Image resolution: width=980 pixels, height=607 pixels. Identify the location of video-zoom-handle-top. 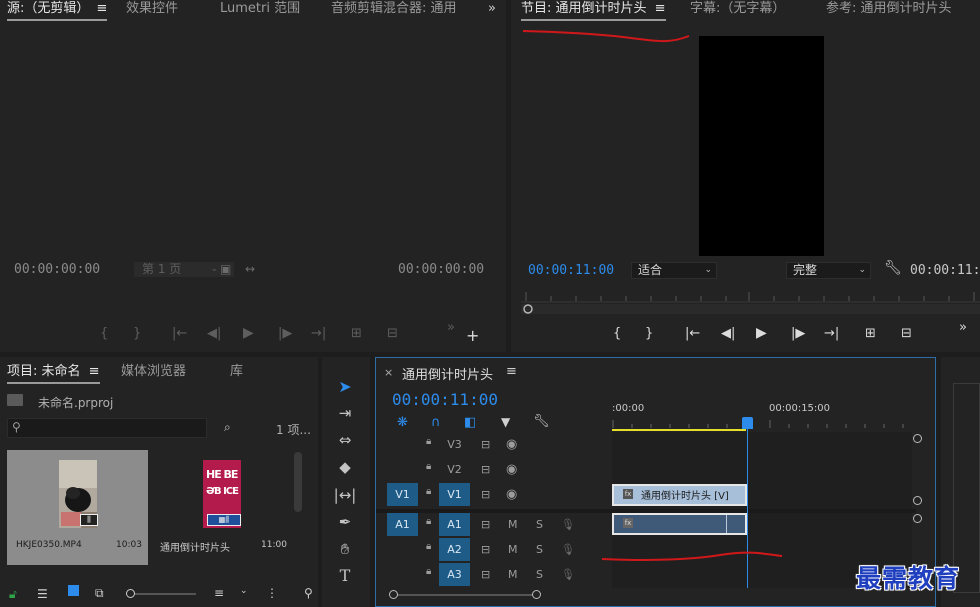
(917, 438).